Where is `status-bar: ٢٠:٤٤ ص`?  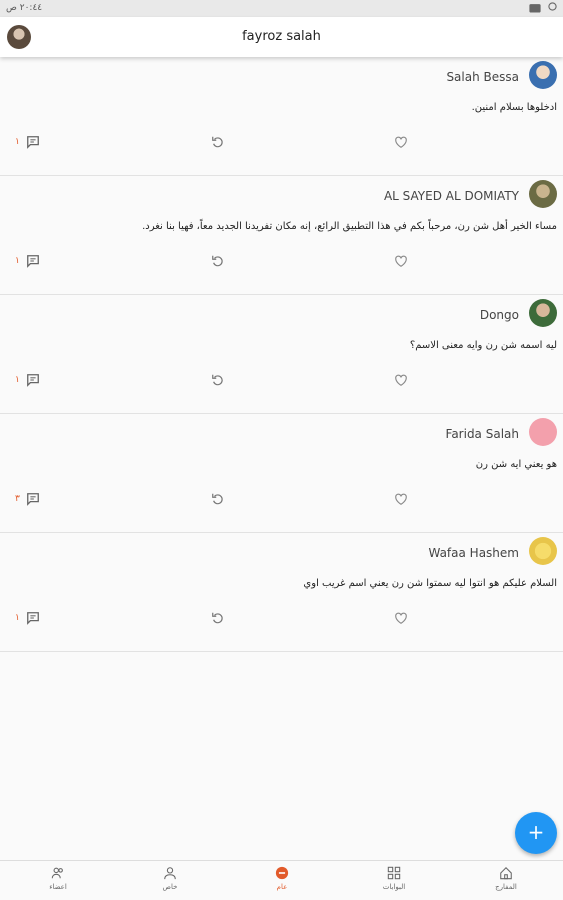 status-bar: ٢٠:٤٤ ص is located at coordinates (281, 8).